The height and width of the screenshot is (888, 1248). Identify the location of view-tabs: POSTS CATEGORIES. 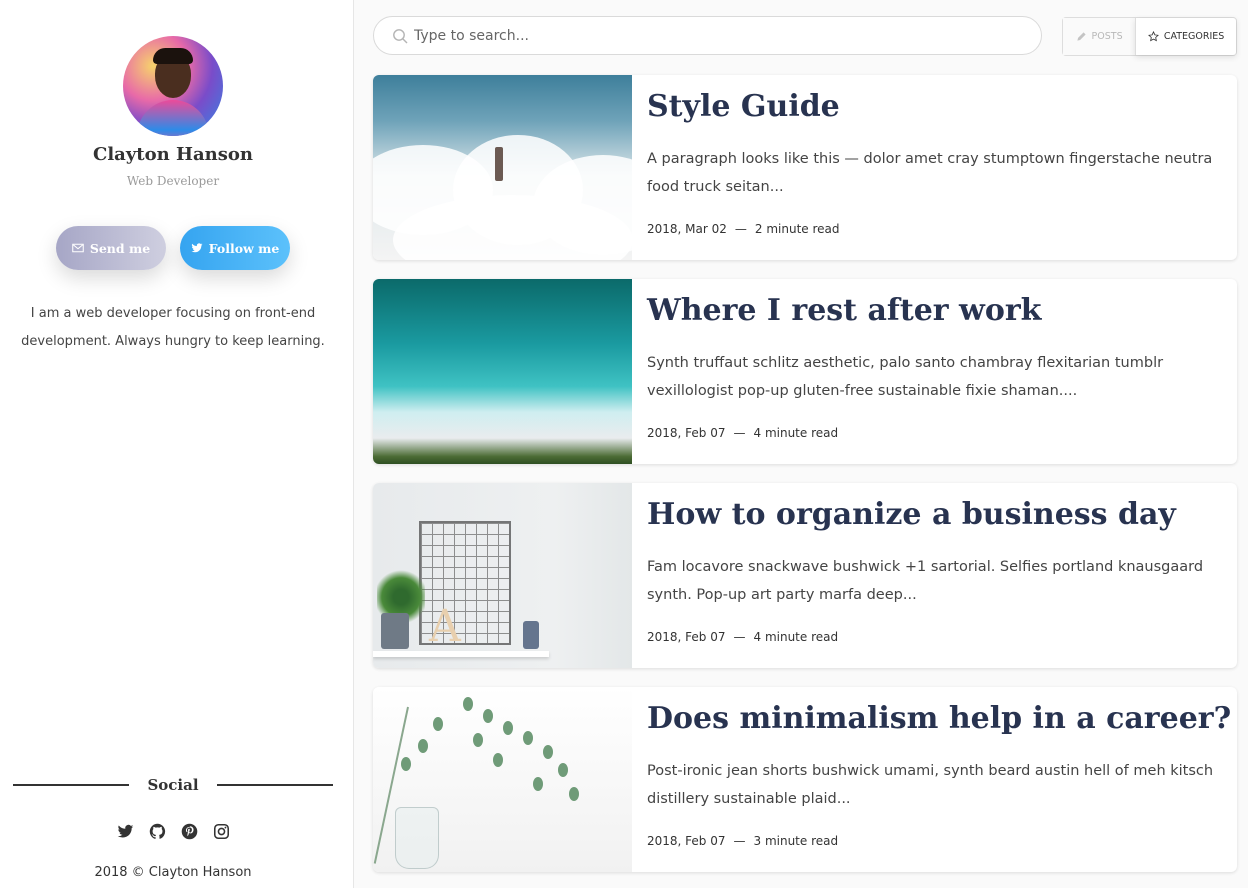
(1149, 36).